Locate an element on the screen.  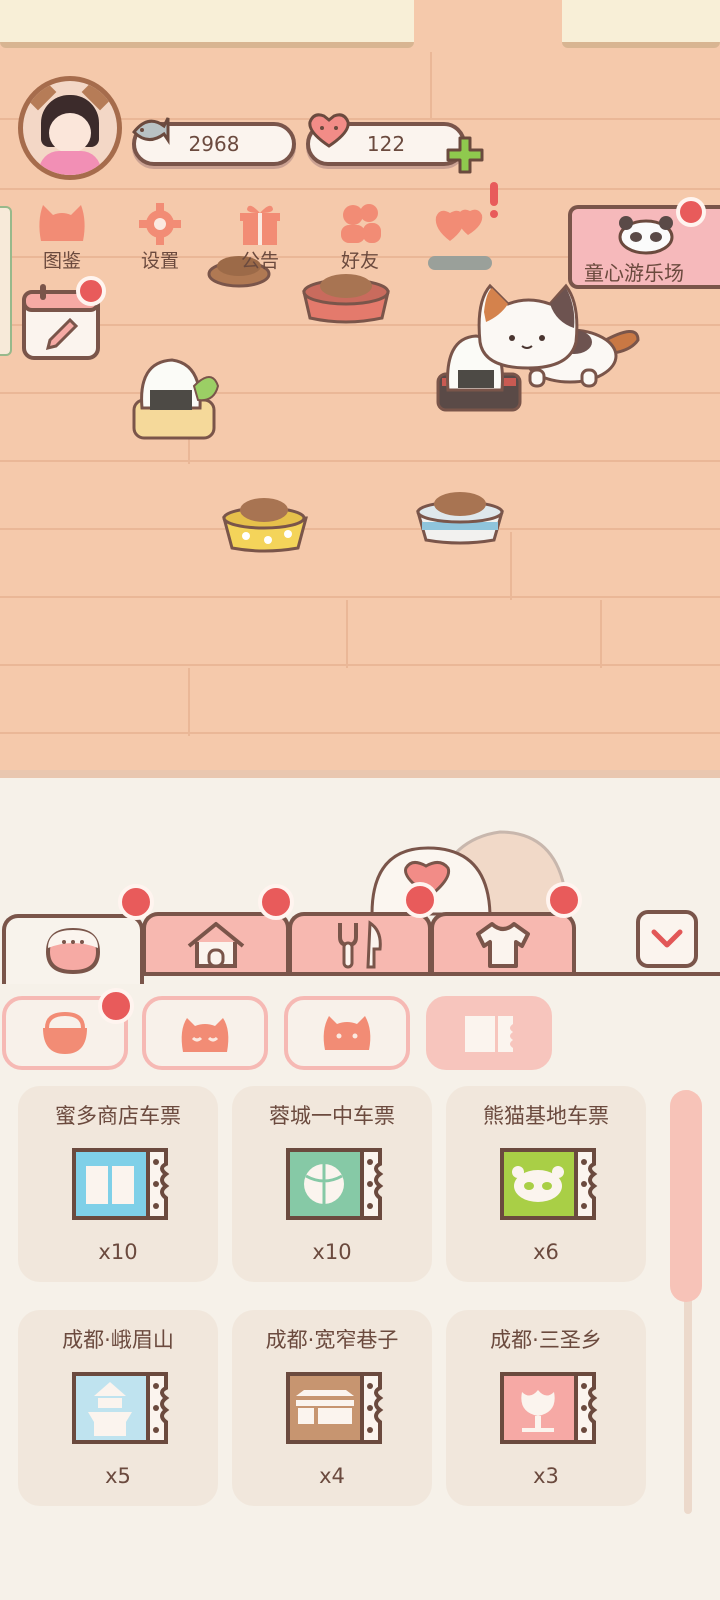
food-bowl-icon is located at coordinates (73, 951).